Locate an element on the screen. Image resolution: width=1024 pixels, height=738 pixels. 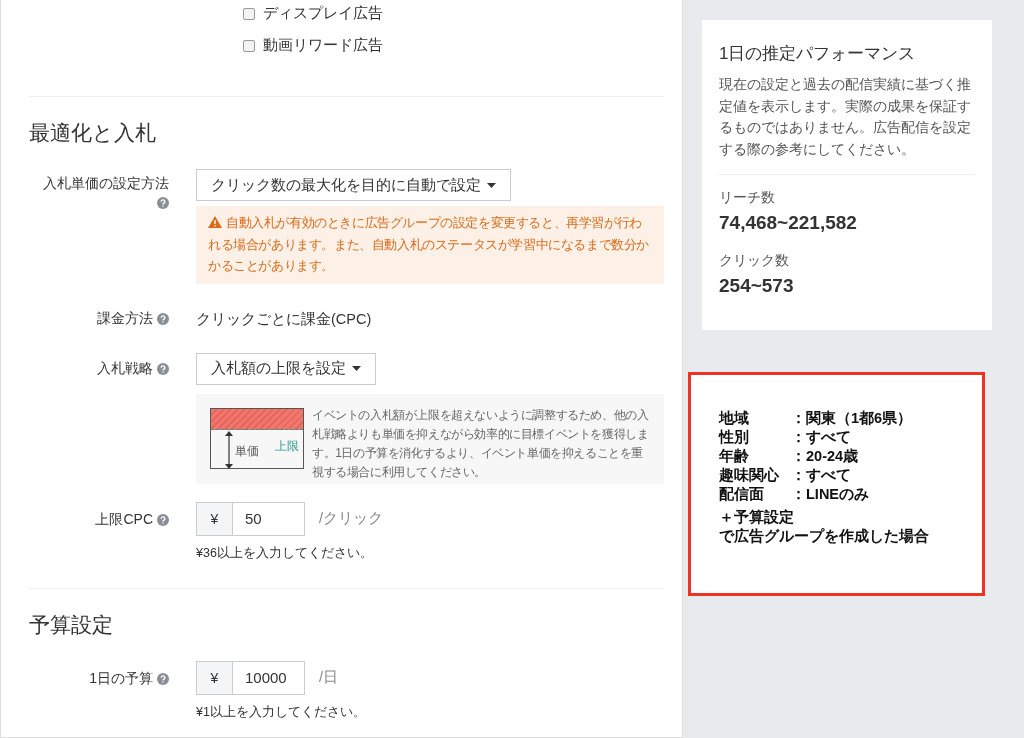
metric-label: クリック数 is located at coordinates (754, 261).